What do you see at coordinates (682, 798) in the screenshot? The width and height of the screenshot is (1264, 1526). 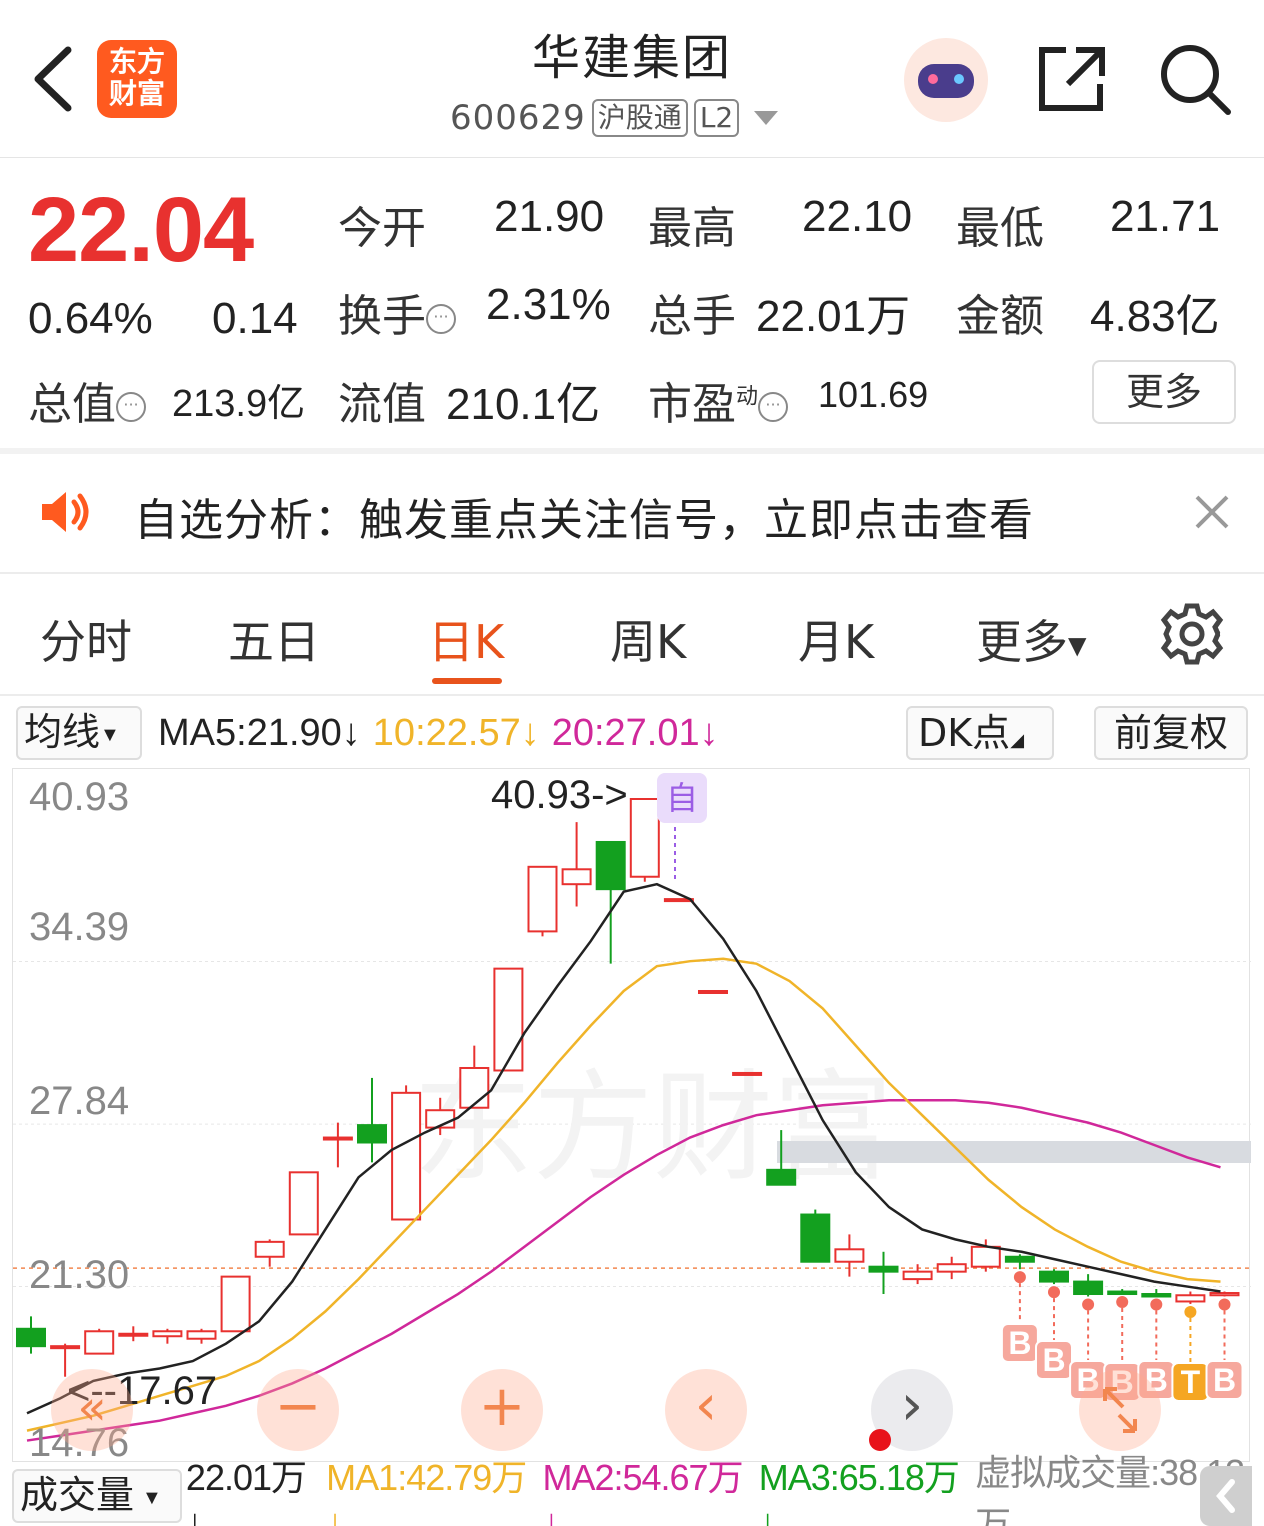 I see `self-select-tag: 自` at bounding box center [682, 798].